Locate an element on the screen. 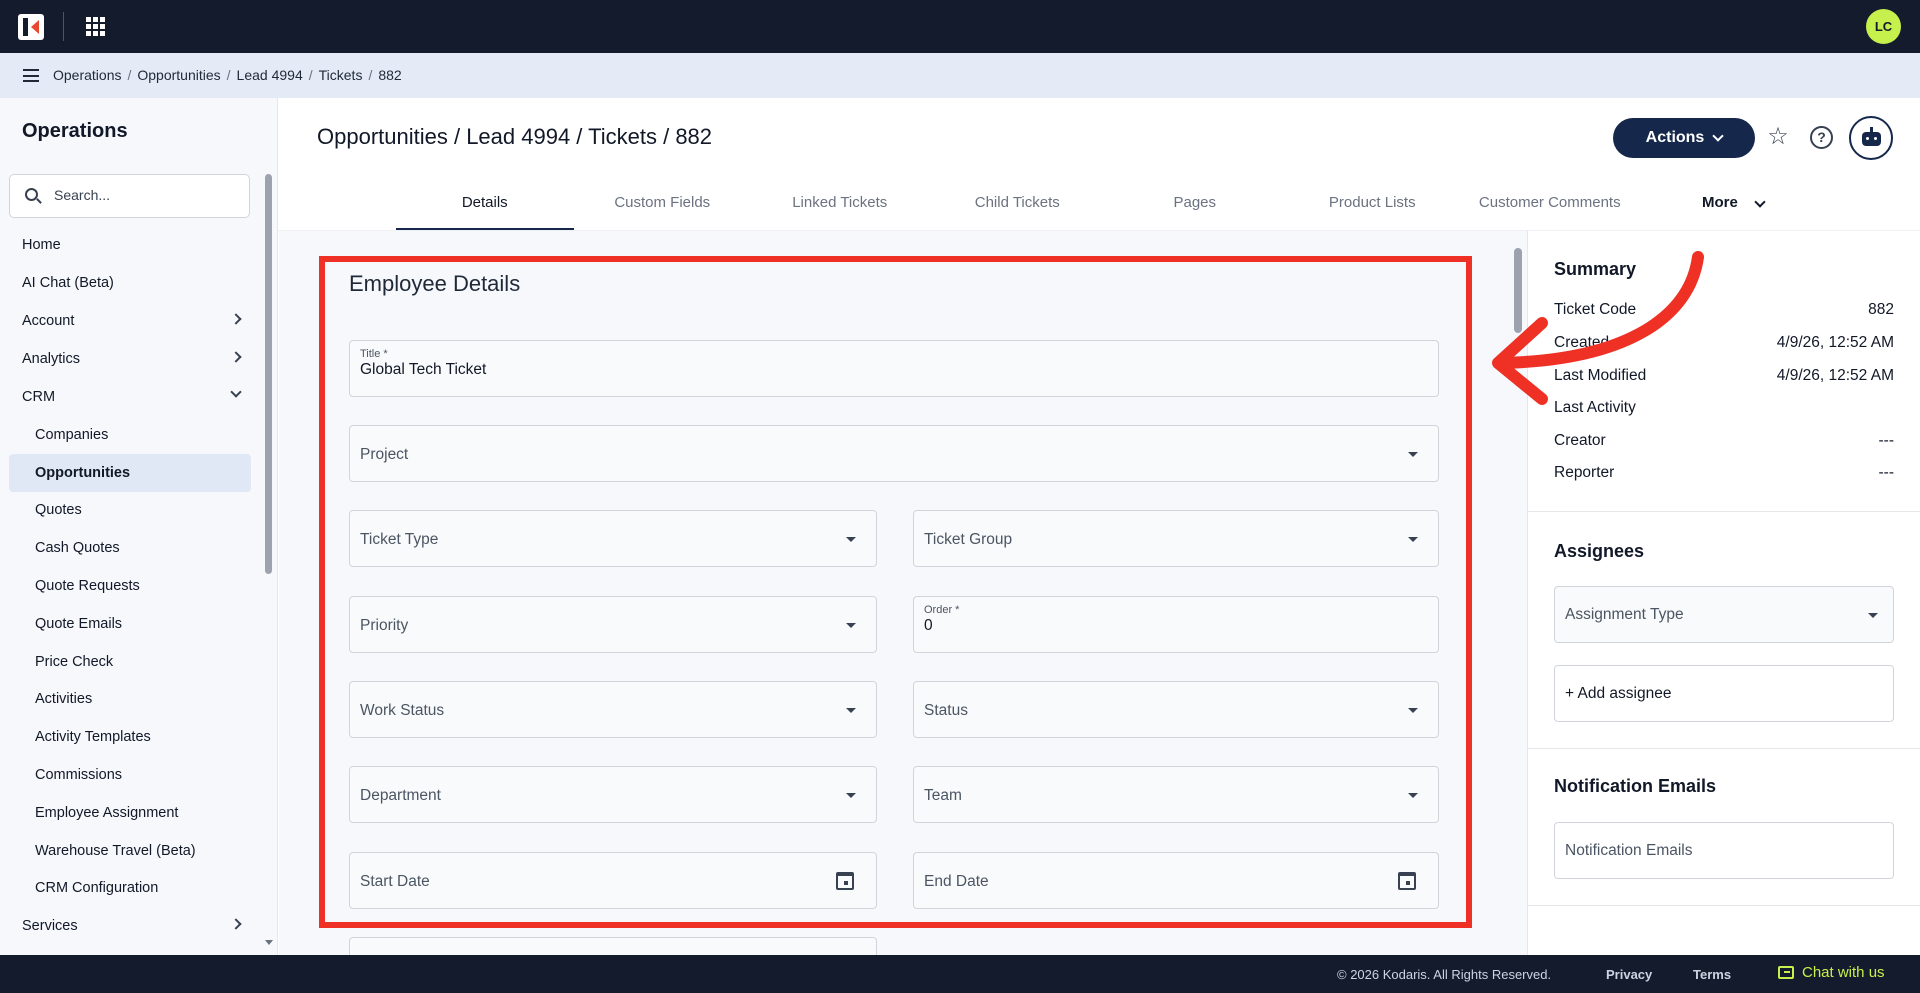 This screenshot has width=1920, height=993. tab-linked-tickets: Linked Tickets is located at coordinates (840, 205).